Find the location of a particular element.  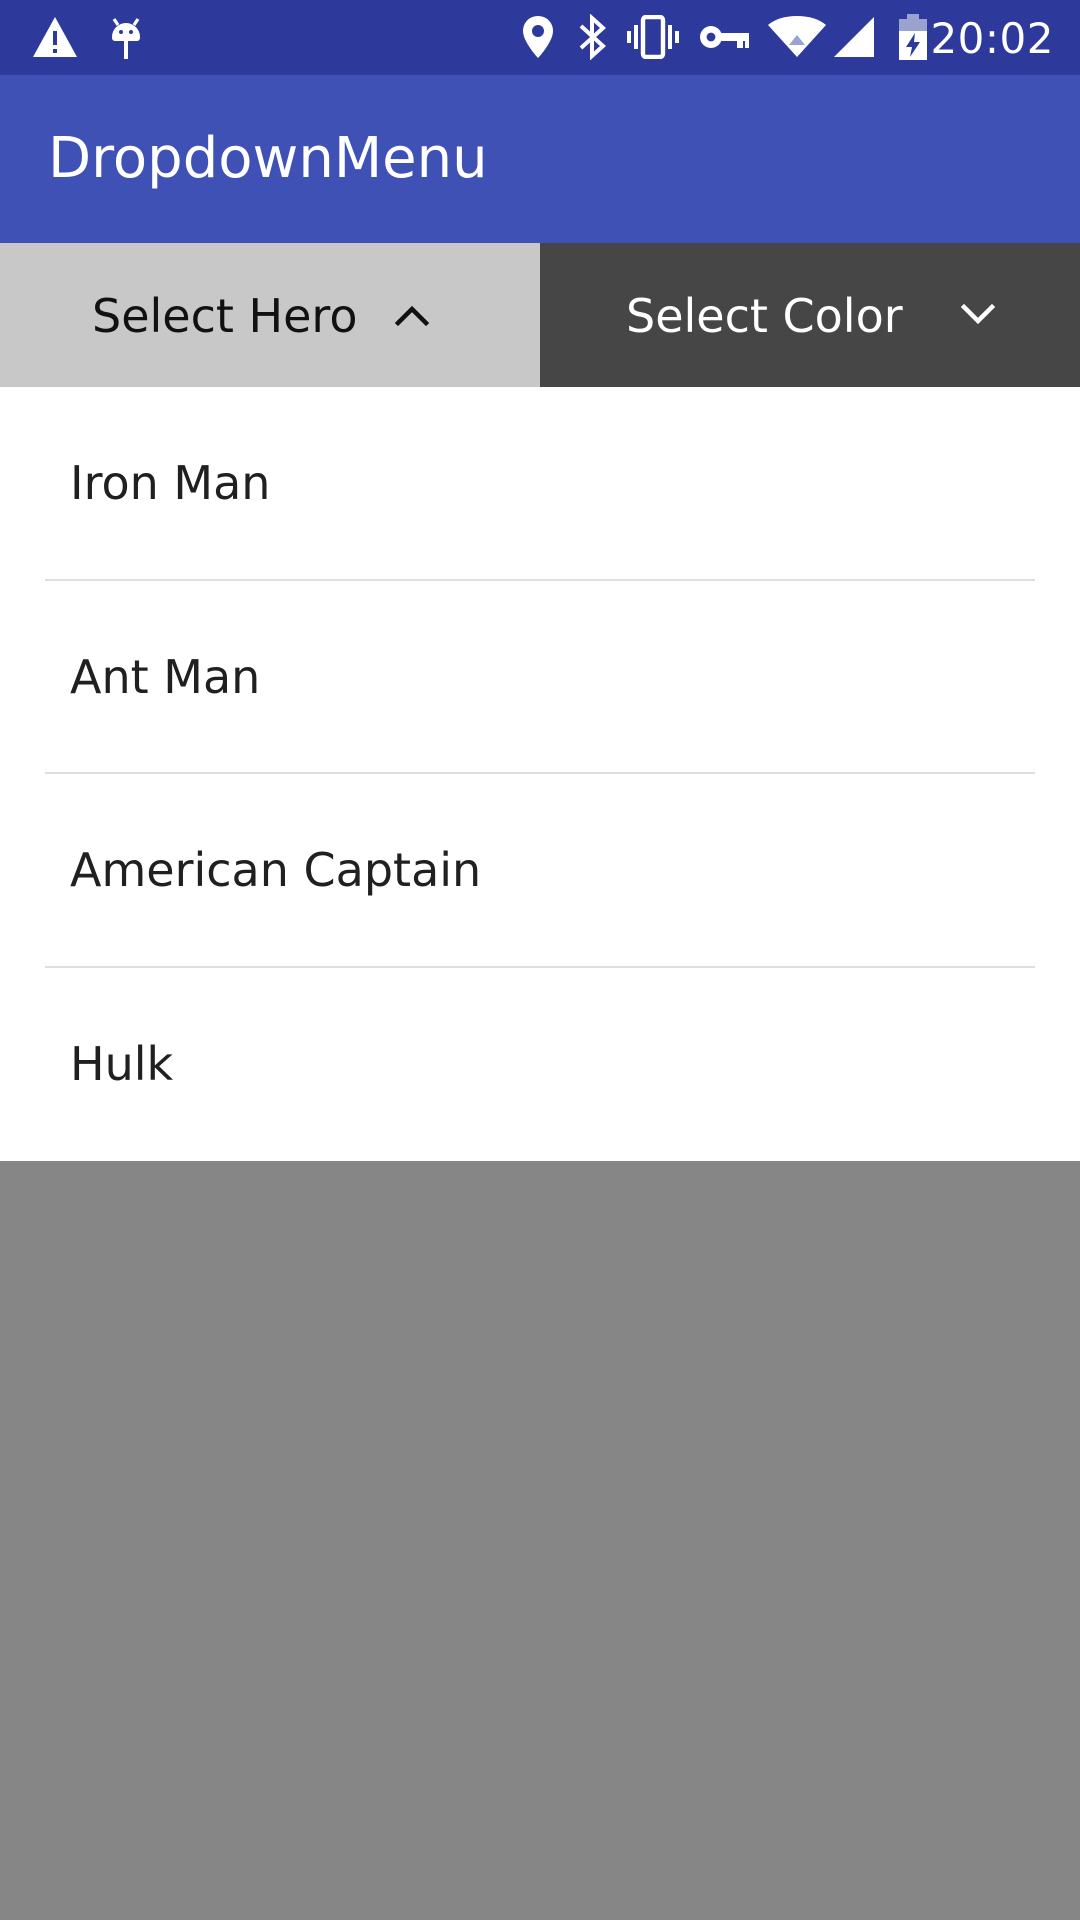

status-bar: 20:02 is located at coordinates (540, 37).